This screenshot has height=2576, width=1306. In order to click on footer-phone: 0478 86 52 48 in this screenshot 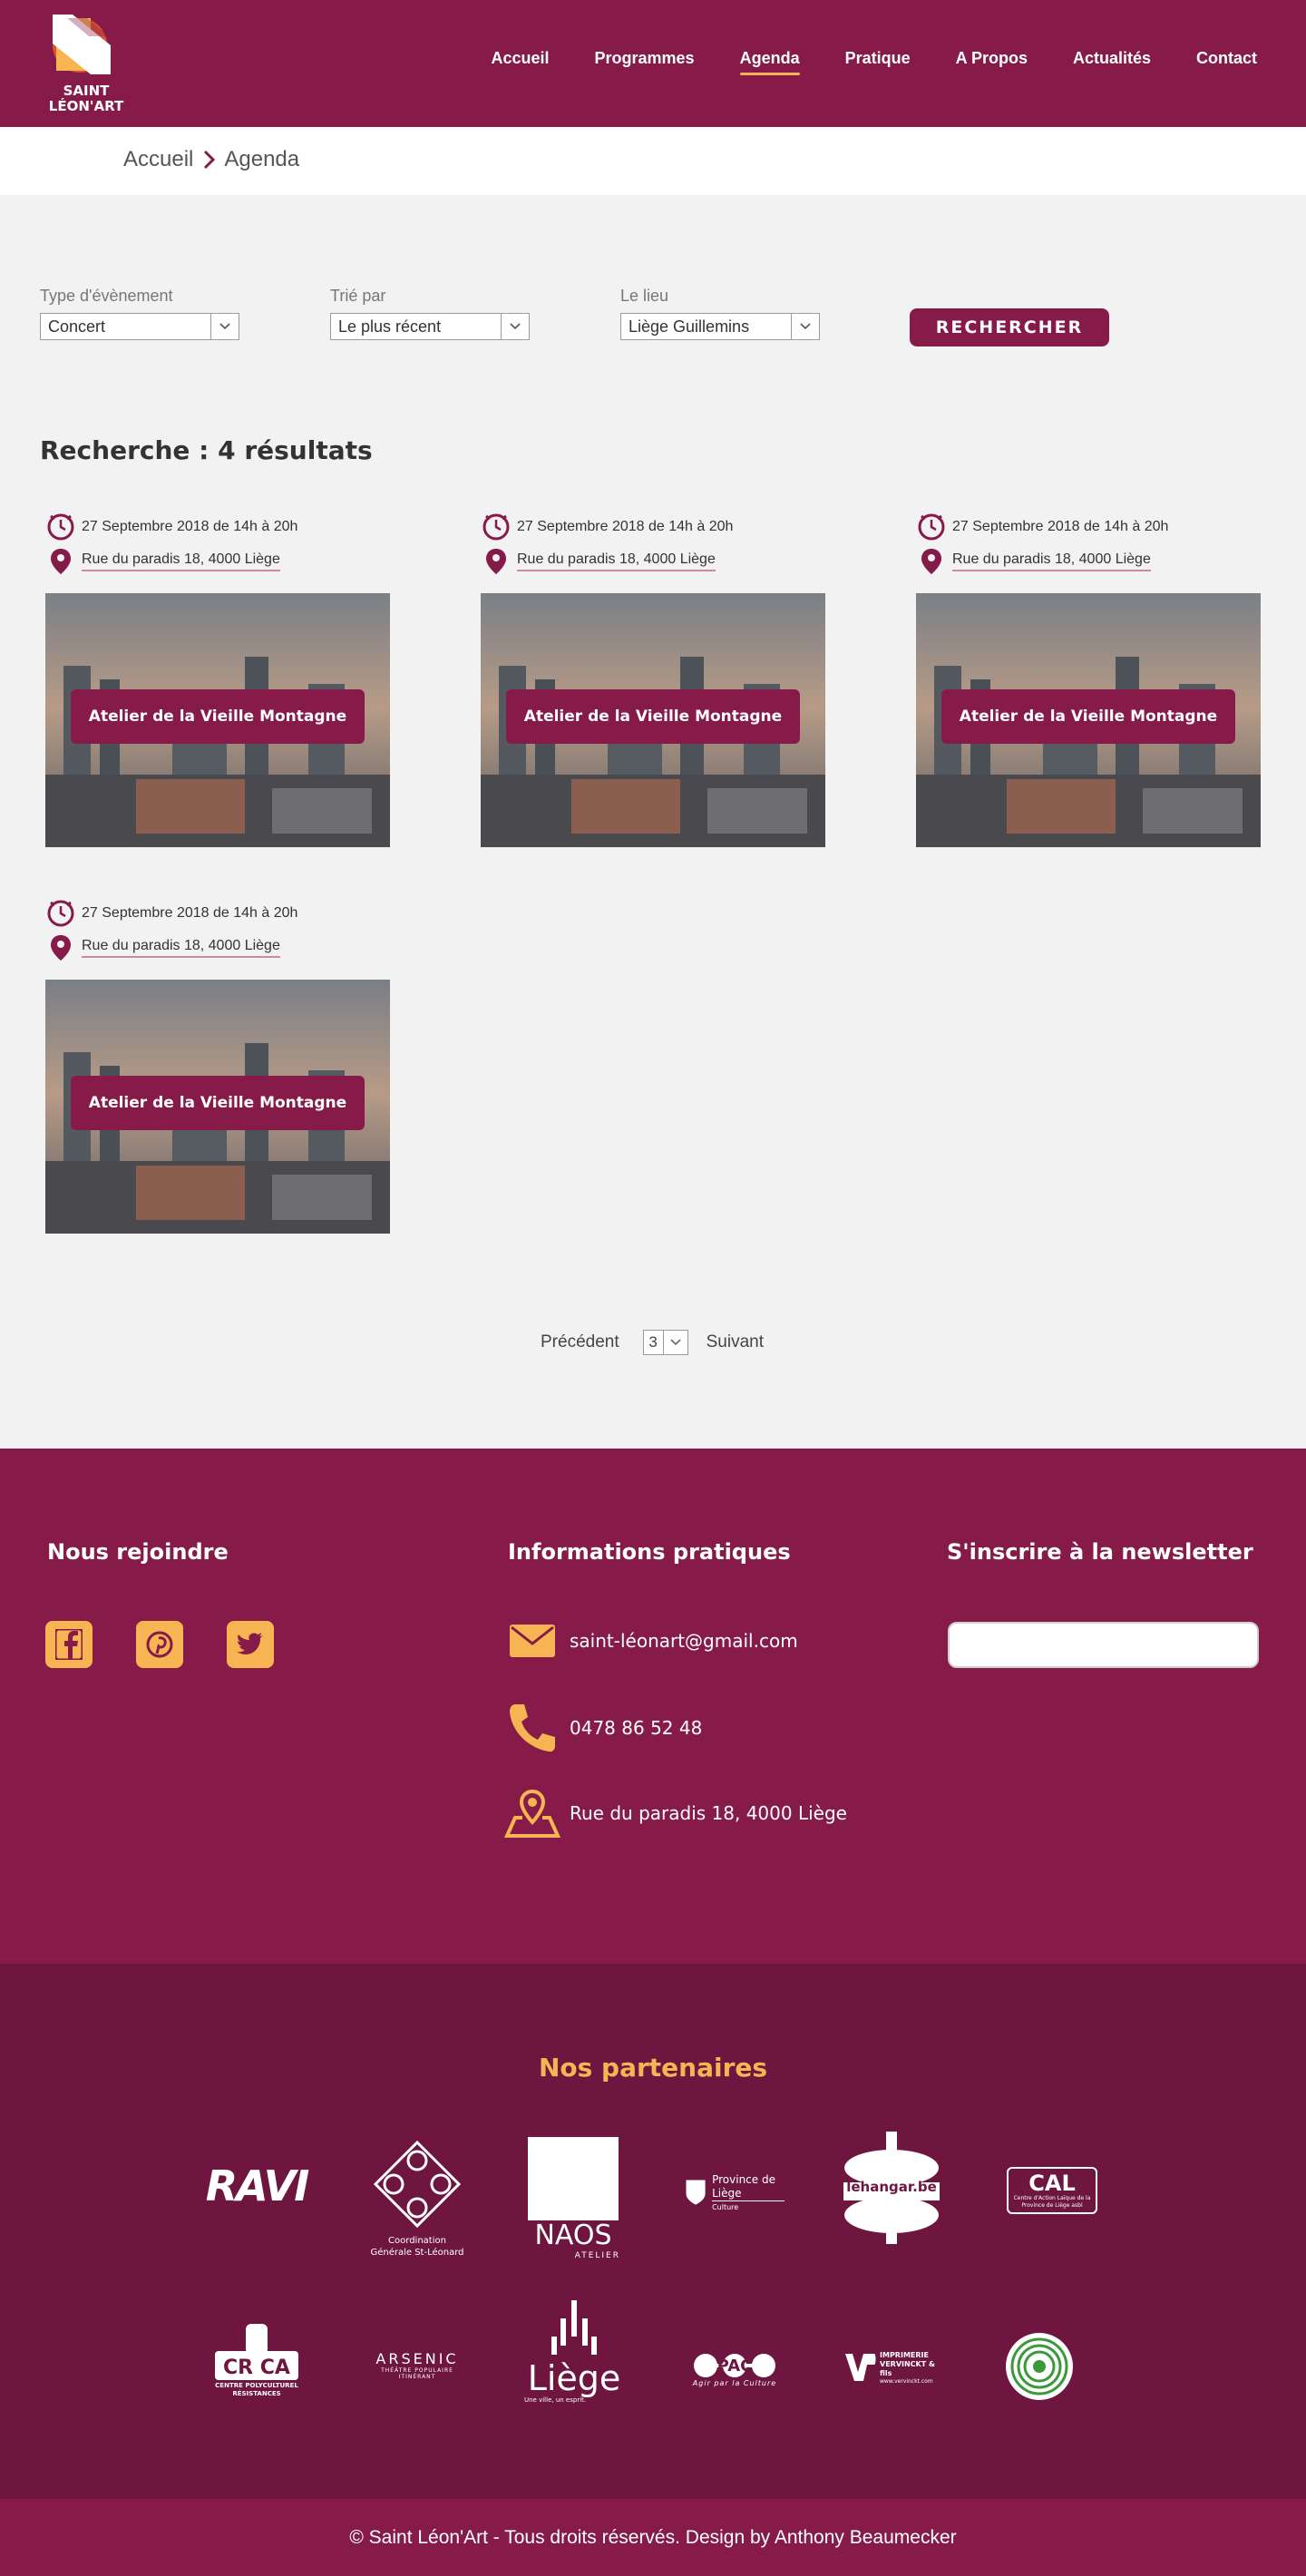, I will do `click(636, 1728)`.